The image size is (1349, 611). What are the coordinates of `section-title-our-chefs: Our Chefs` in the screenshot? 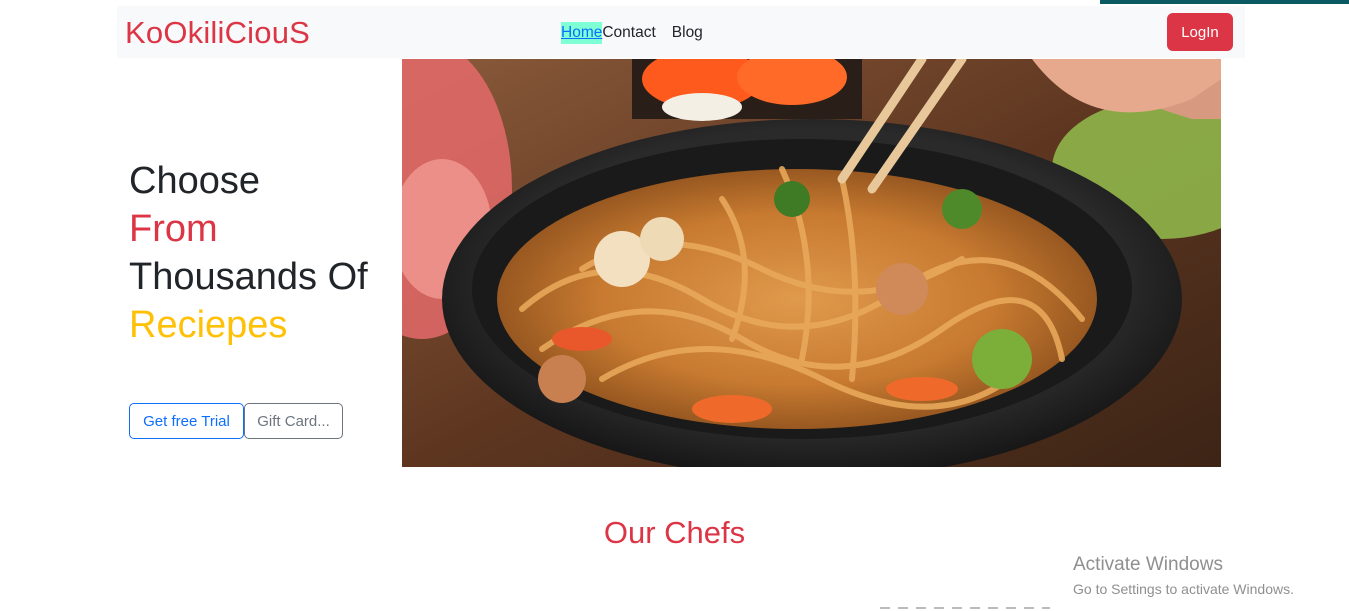 It's located at (674, 532).